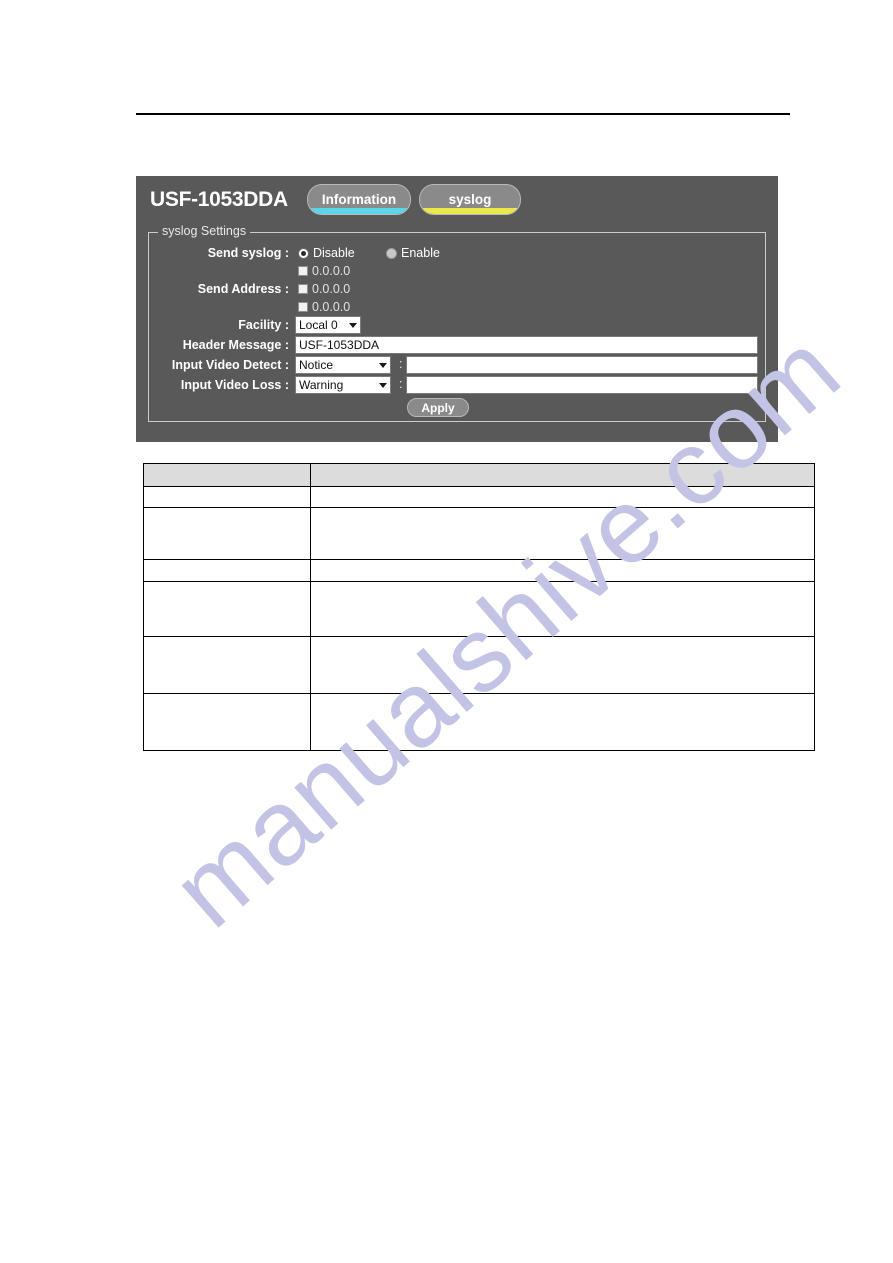 The height and width of the screenshot is (1263, 893). Describe the element at coordinates (391, 253) in the screenshot. I see `radio-enable-icon` at that location.